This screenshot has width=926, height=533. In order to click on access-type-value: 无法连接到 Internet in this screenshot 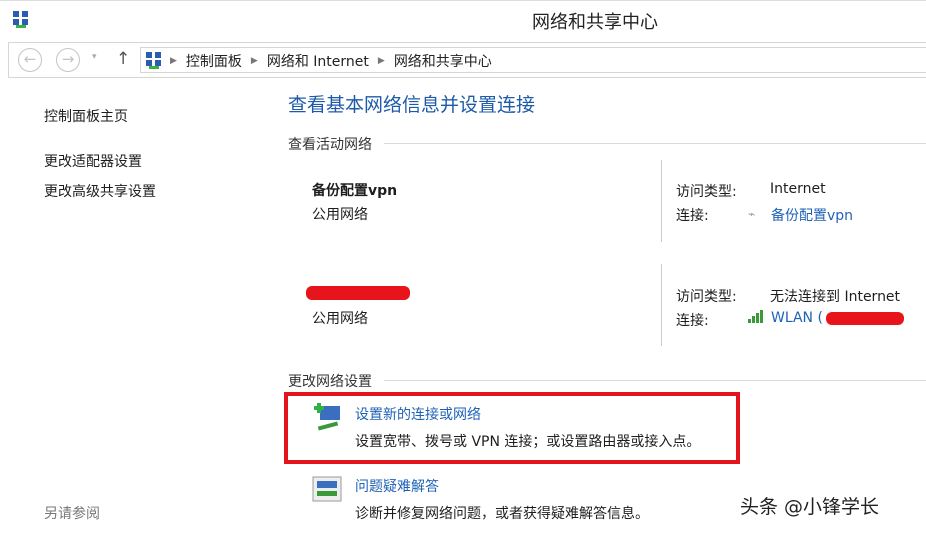, I will do `click(835, 297)`.